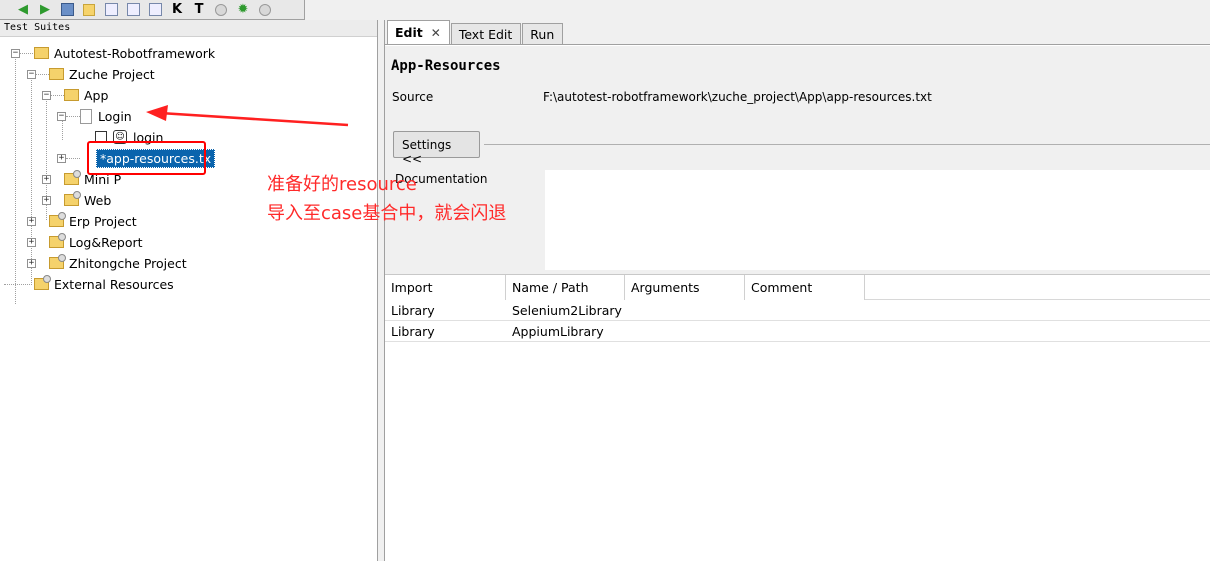  What do you see at coordinates (685, 287) in the screenshot?
I see `column-header: Arguments` at bounding box center [685, 287].